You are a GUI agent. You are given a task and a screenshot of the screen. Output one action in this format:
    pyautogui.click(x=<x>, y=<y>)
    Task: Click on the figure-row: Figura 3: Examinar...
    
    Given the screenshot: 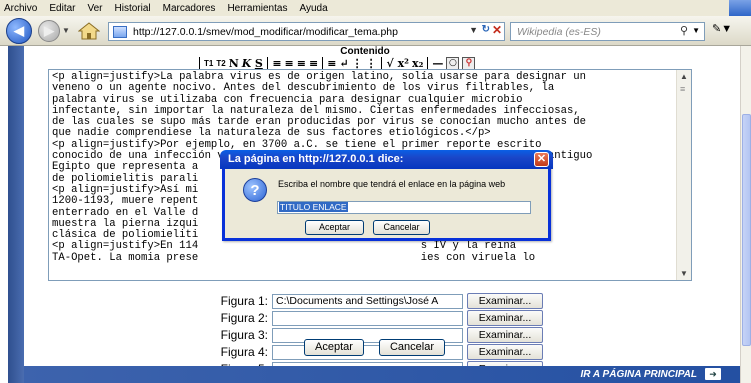 What is the action you would take?
    pyautogui.click(x=369, y=335)
    